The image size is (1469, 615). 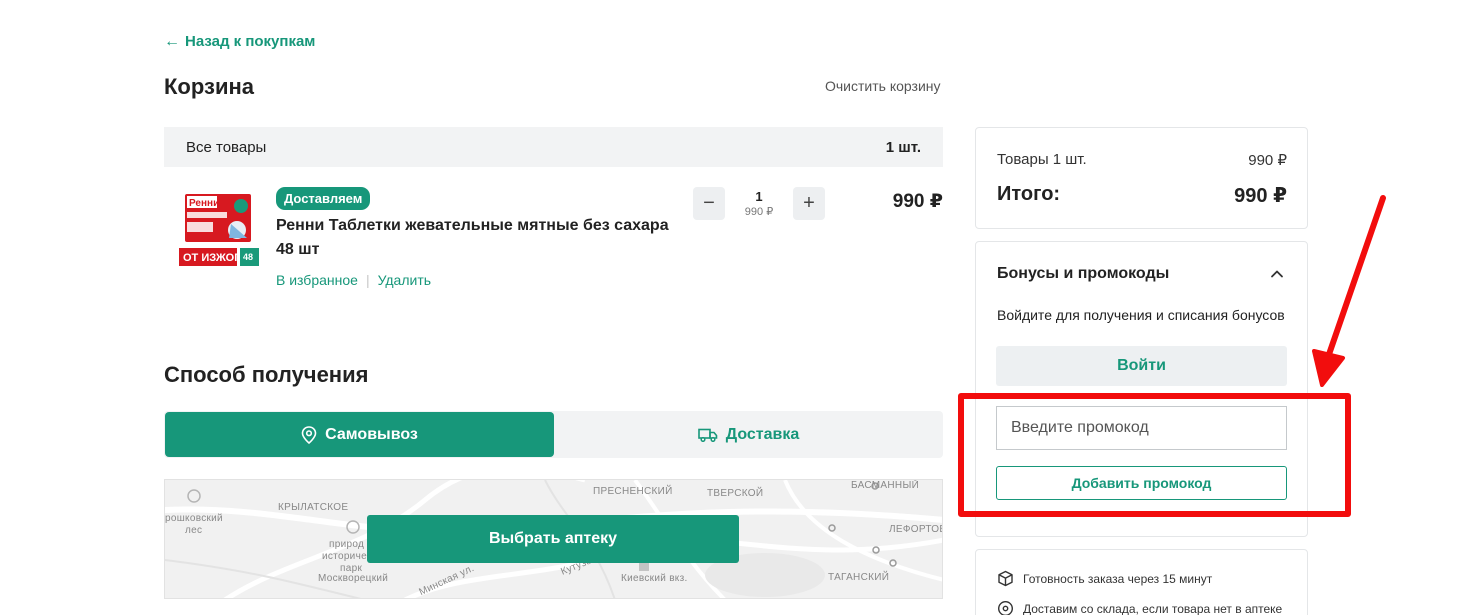 What do you see at coordinates (707, 435) in the screenshot?
I see `truck-icon` at bounding box center [707, 435].